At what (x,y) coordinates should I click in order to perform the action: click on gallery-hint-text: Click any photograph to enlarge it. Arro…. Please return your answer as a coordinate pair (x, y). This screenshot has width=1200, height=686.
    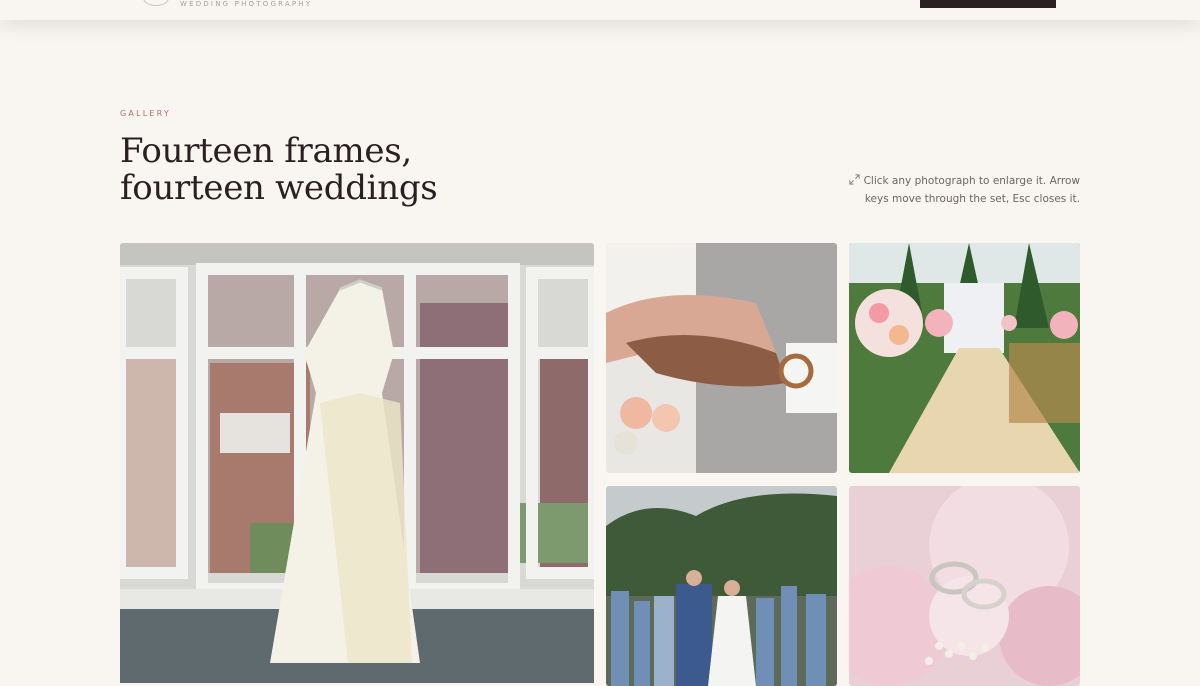
    Looking at the image, I should click on (971, 190).